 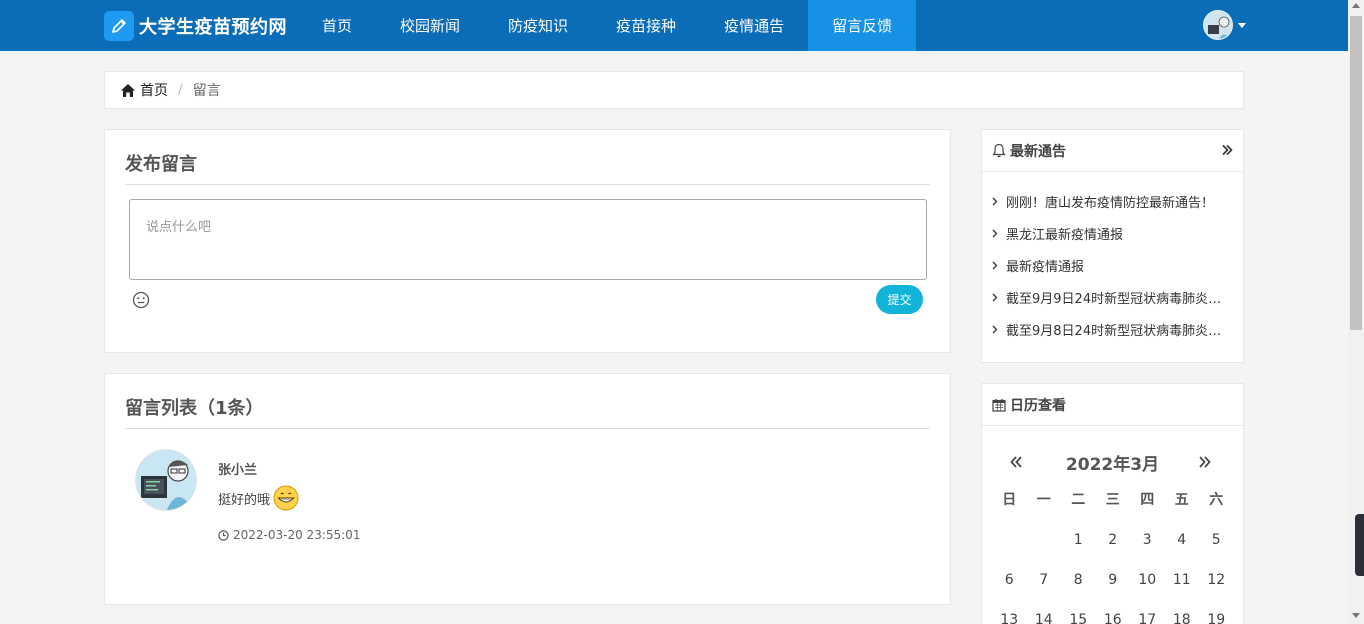 What do you see at coordinates (1147, 500) in the screenshot?
I see `calendar-weekday: 四` at bounding box center [1147, 500].